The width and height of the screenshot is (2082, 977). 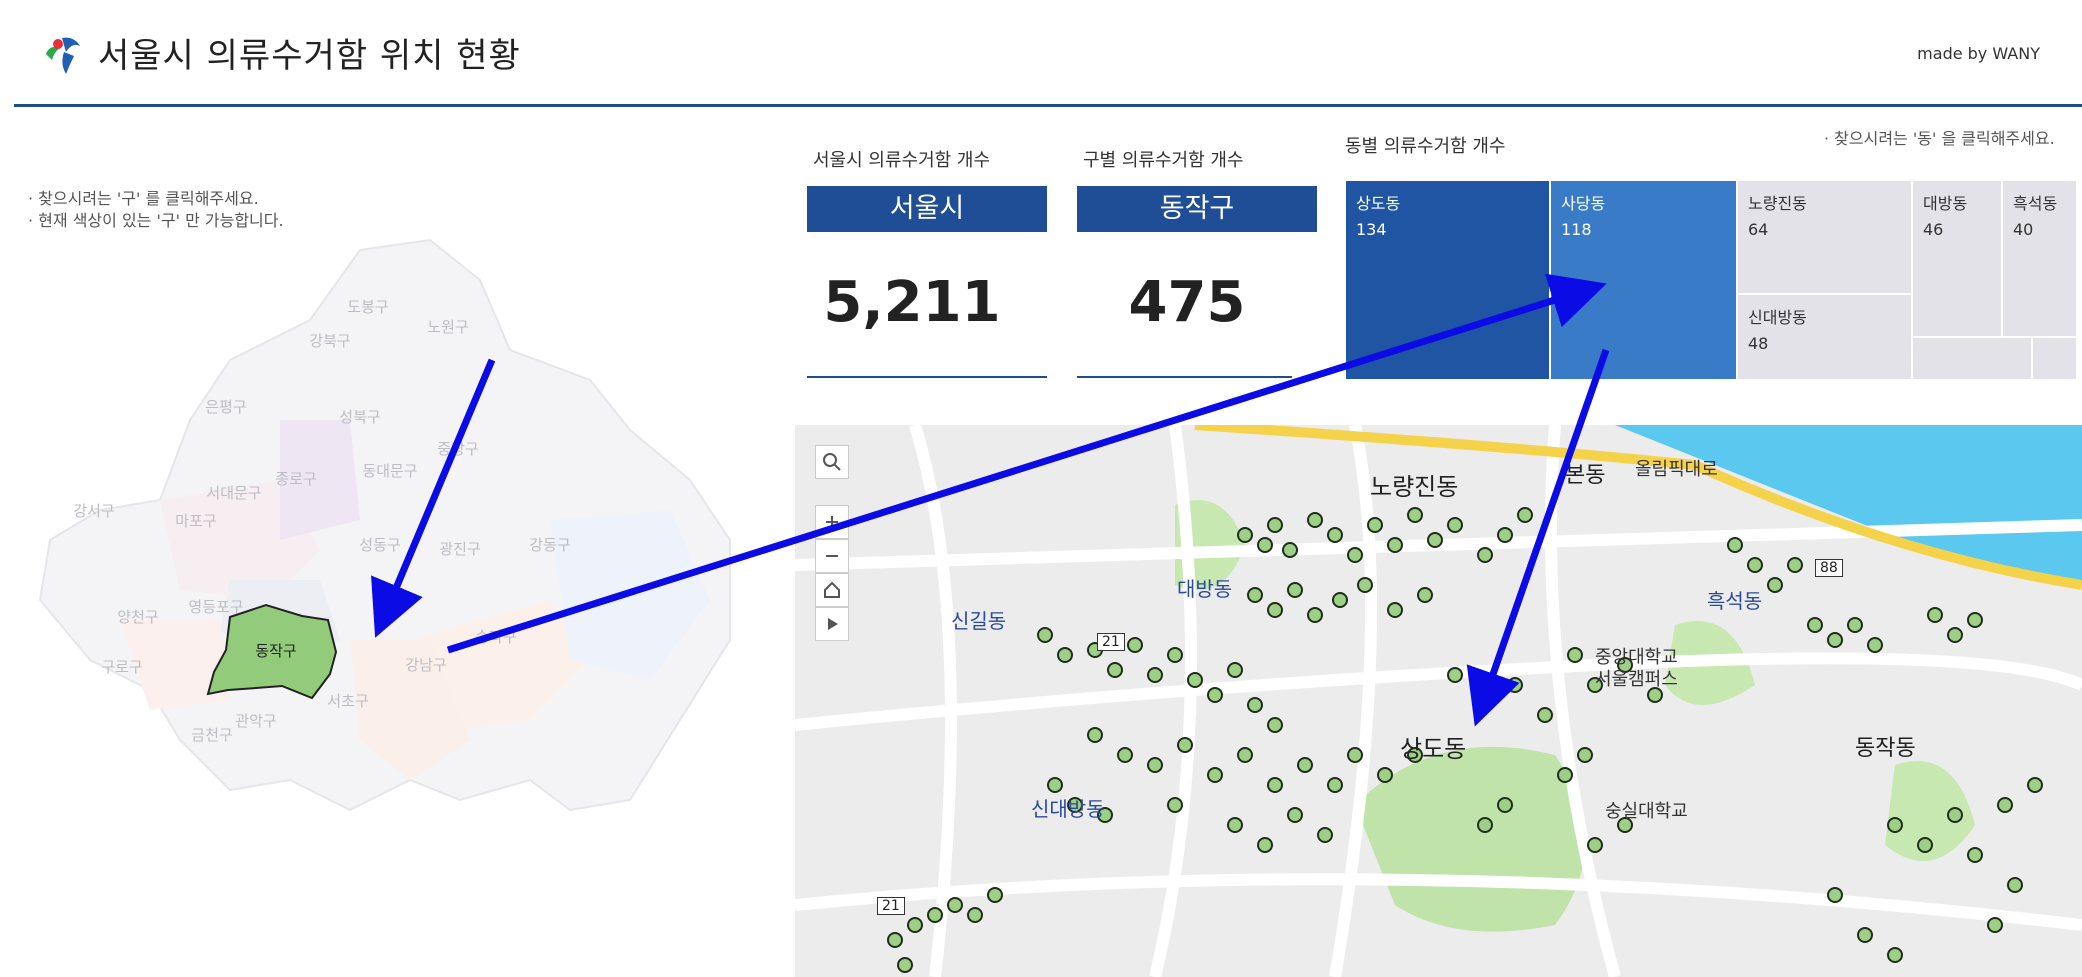 What do you see at coordinates (1643, 280) in the screenshot?
I see `treemap-cell-sadang: 사당동 118` at bounding box center [1643, 280].